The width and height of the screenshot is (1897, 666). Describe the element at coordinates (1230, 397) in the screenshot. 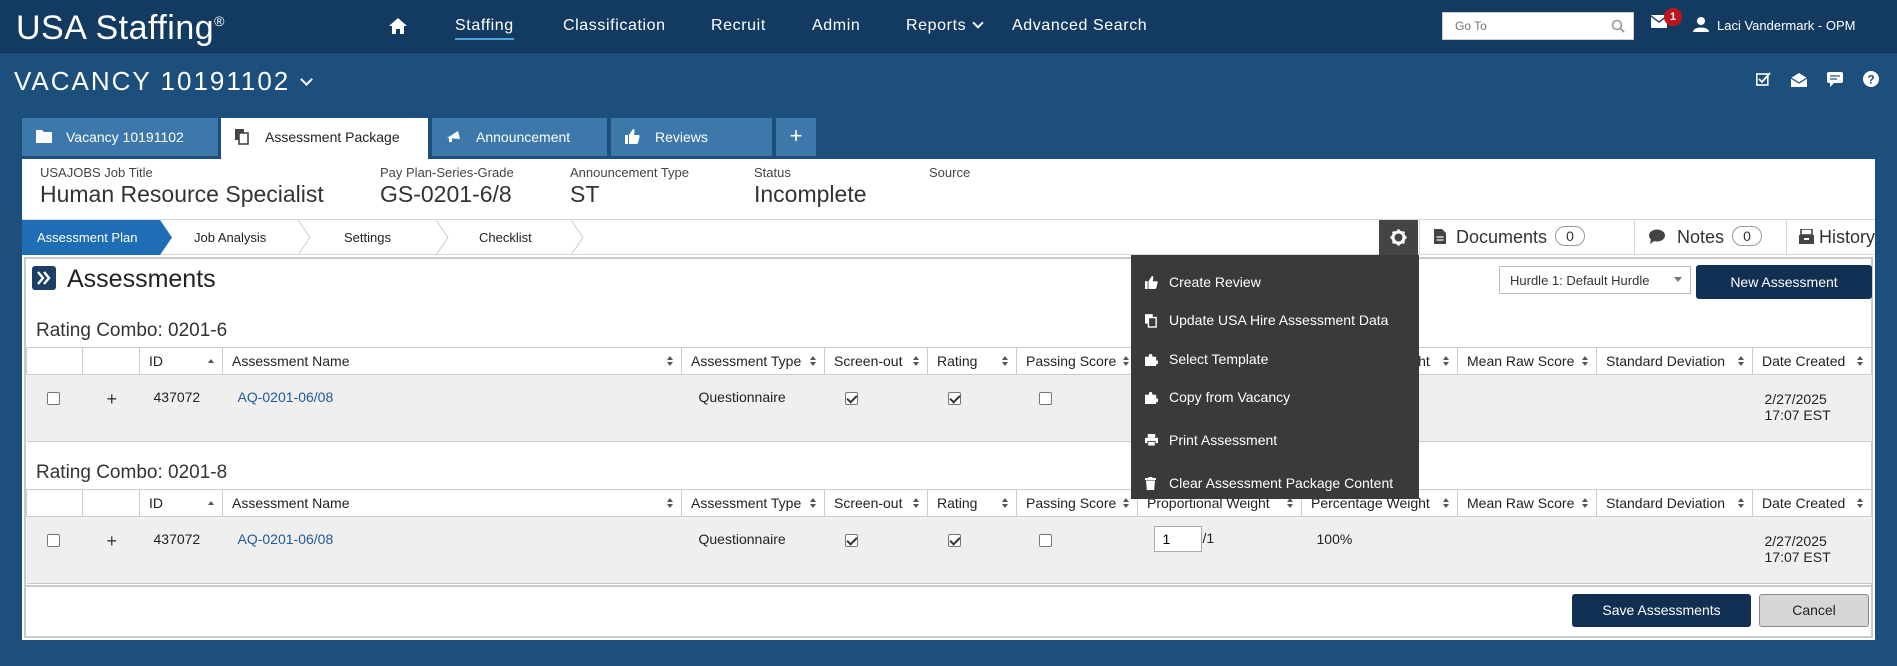

I see `menu-copy-from-vacancy-label: Copy from Vacancy` at that location.